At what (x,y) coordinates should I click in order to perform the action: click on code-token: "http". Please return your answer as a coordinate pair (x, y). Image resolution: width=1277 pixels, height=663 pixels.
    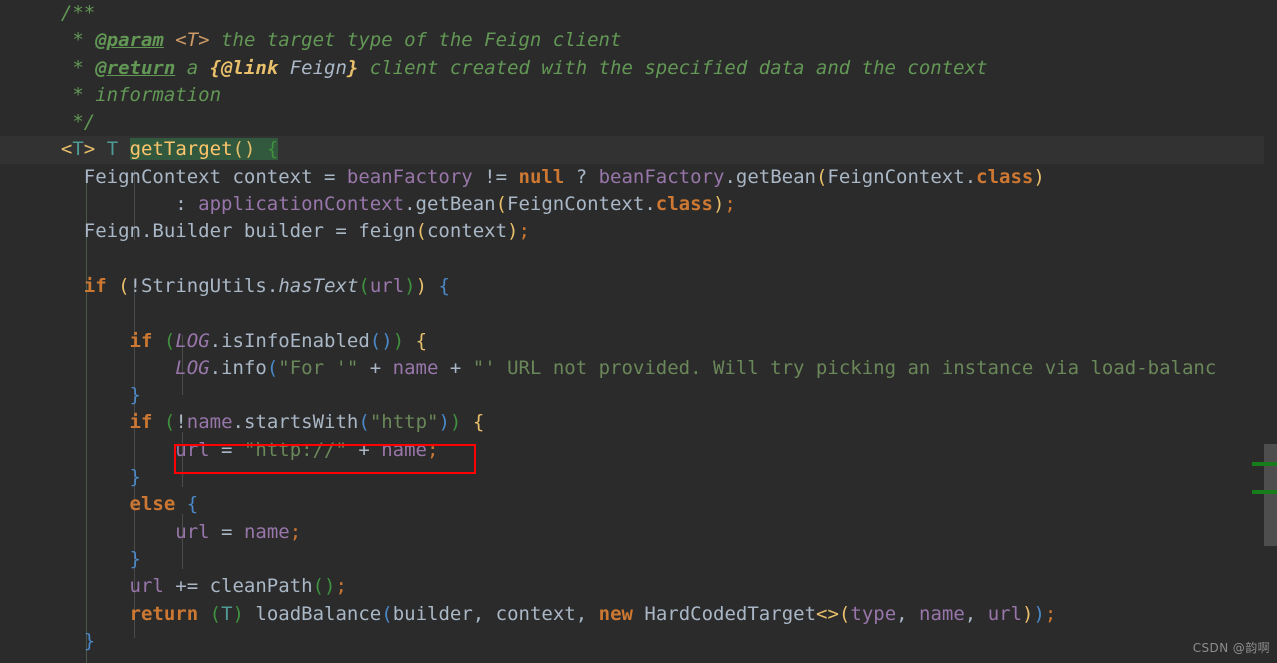
    Looking at the image, I should click on (404, 422).